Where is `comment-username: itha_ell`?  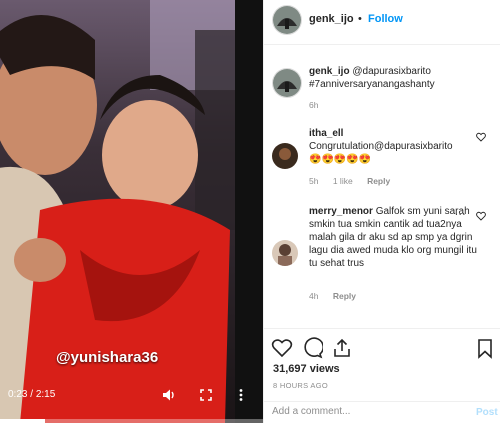
comment-username: itha_ell is located at coordinates (326, 133).